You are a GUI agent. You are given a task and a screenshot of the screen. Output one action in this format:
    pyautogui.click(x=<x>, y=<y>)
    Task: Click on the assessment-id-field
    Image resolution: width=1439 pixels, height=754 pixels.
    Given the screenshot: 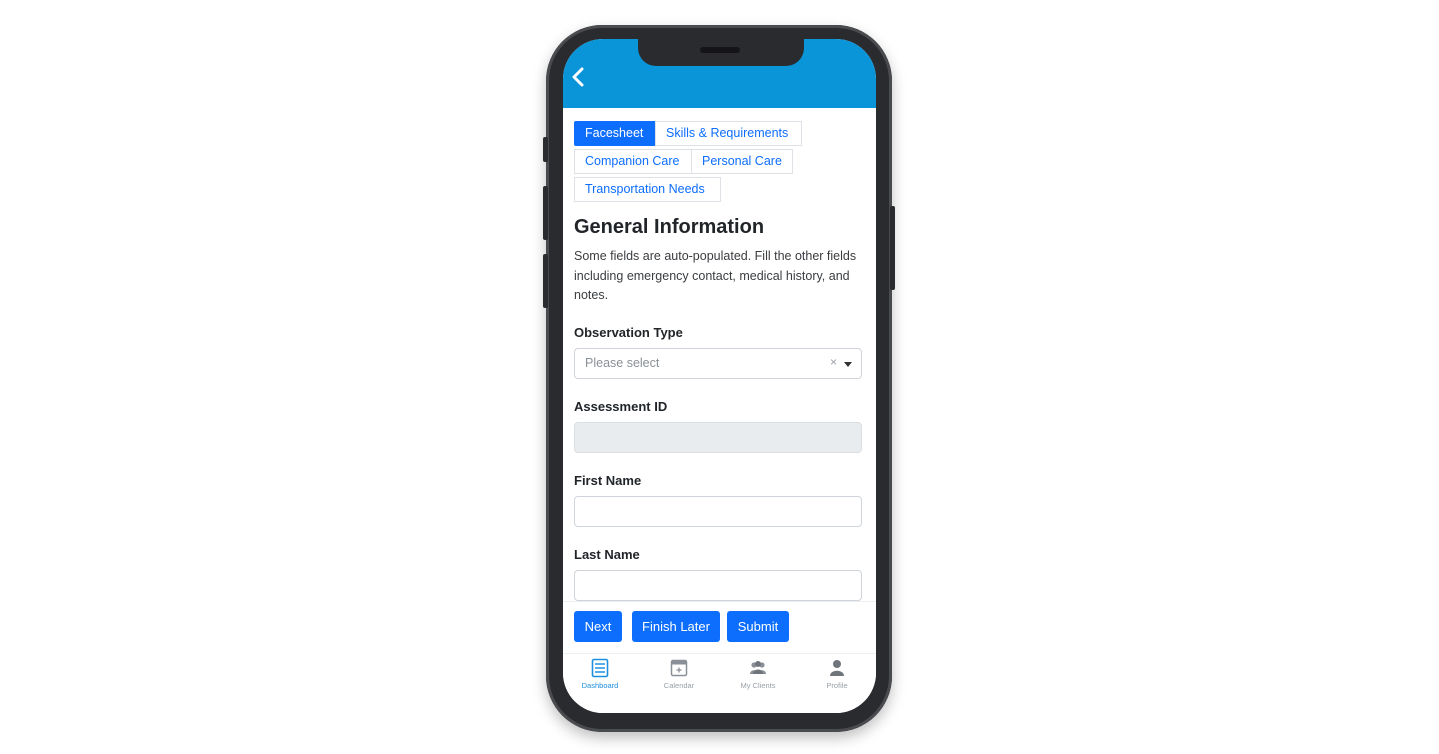 What is the action you would take?
    pyautogui.click(x=718, y=437)
    